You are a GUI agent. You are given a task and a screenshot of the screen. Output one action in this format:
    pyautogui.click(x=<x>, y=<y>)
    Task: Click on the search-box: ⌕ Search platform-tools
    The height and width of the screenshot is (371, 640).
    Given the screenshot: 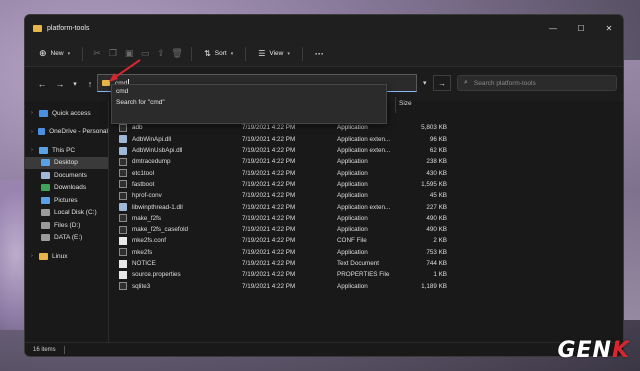 What is the action you would take?
    pyautogui.click(x=537, y=83)
    